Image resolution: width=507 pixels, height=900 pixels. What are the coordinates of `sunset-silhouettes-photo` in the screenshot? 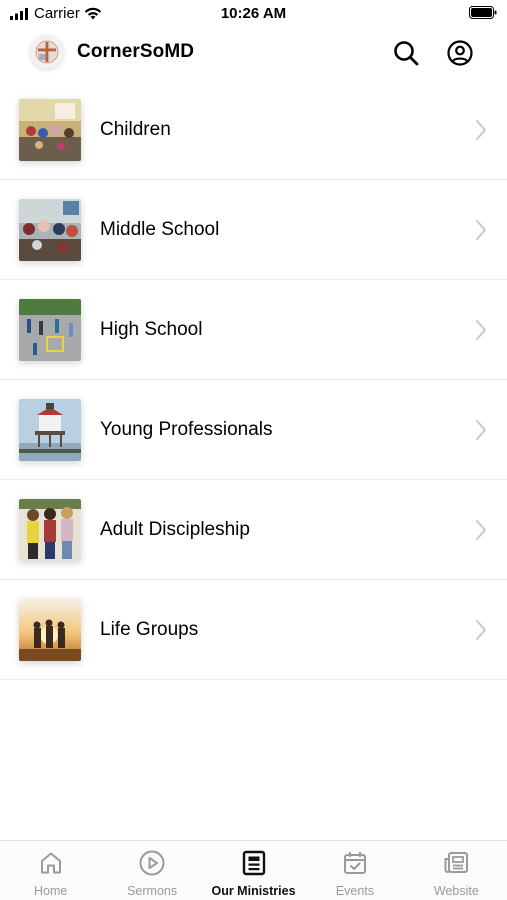 It's located at (50, 630).